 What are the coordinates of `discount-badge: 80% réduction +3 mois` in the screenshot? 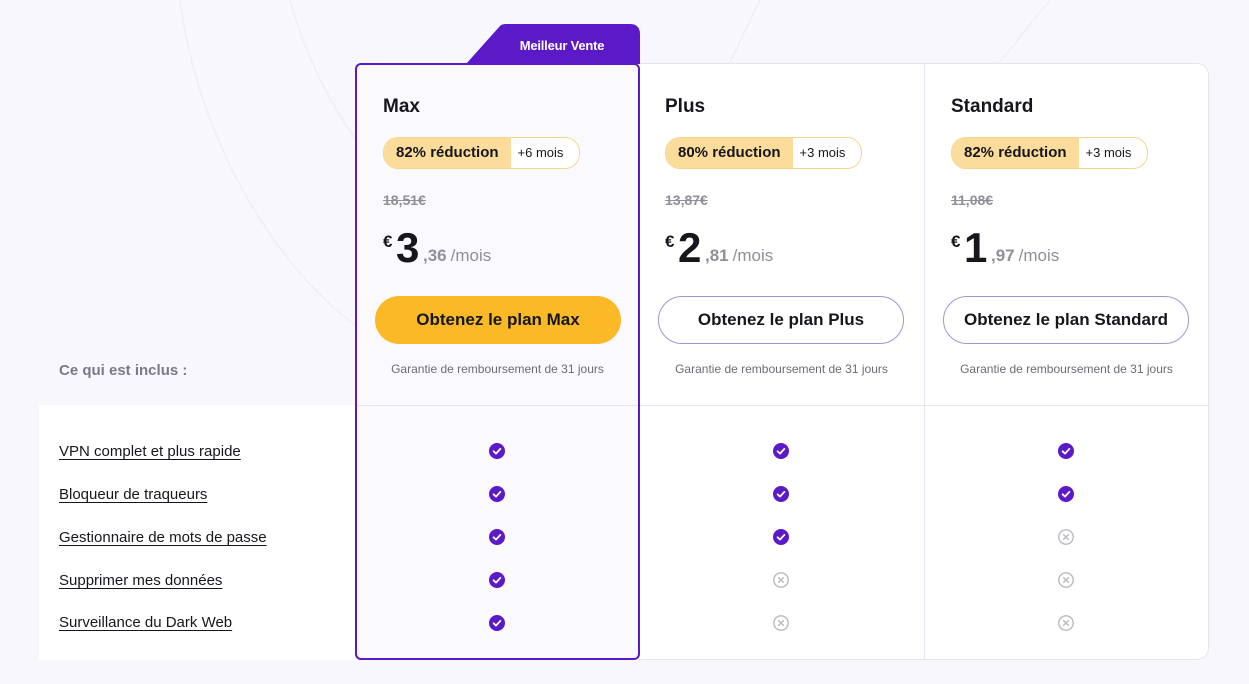 It's located at (764, 153).